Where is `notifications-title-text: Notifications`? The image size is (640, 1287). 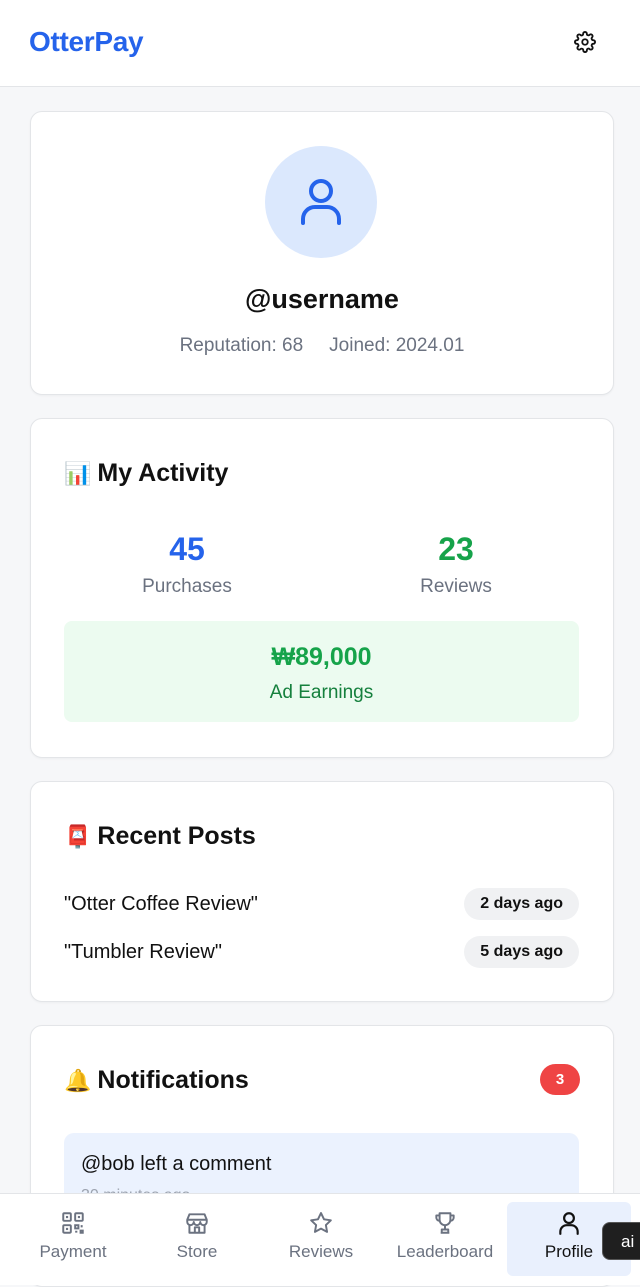 notifications-title-text: Notifications is located at coordinates (173, 1080).